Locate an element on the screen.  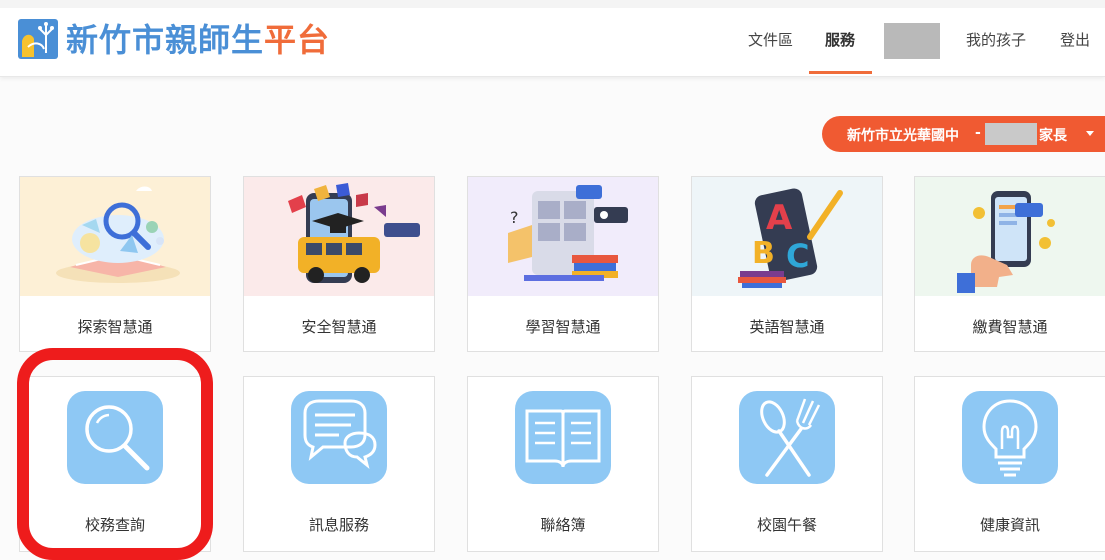
role-redacted-name is located at coordinates (1011, 134).